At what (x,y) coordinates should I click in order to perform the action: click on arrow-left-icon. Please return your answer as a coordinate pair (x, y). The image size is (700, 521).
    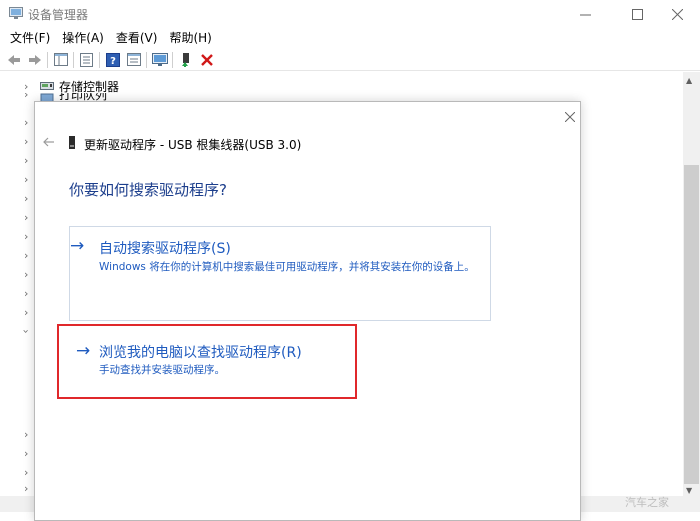
    Looking at the image, I should click on (13, 59).